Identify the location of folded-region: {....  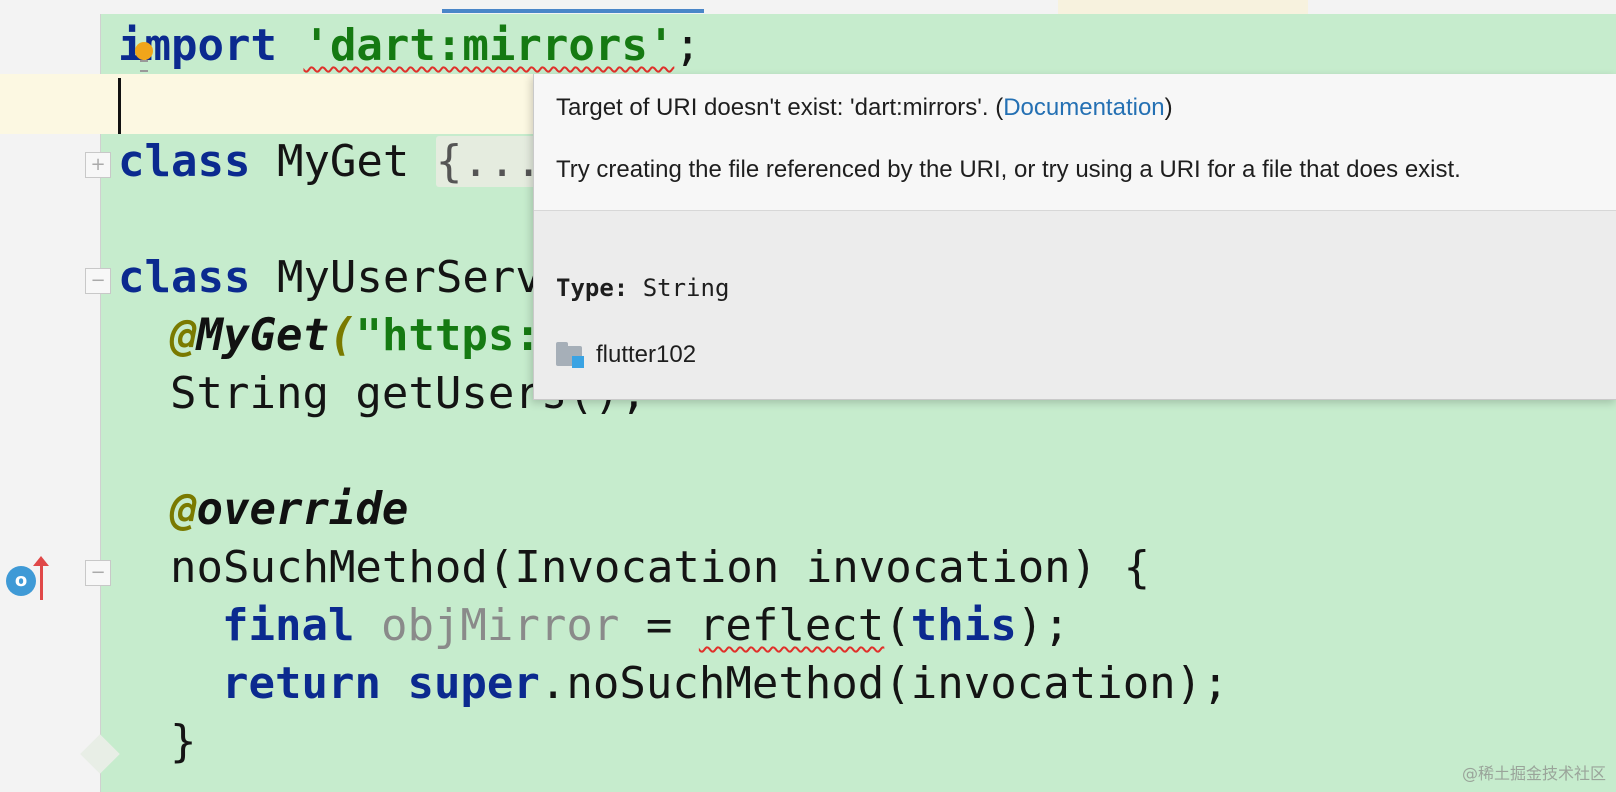
(488, 161).